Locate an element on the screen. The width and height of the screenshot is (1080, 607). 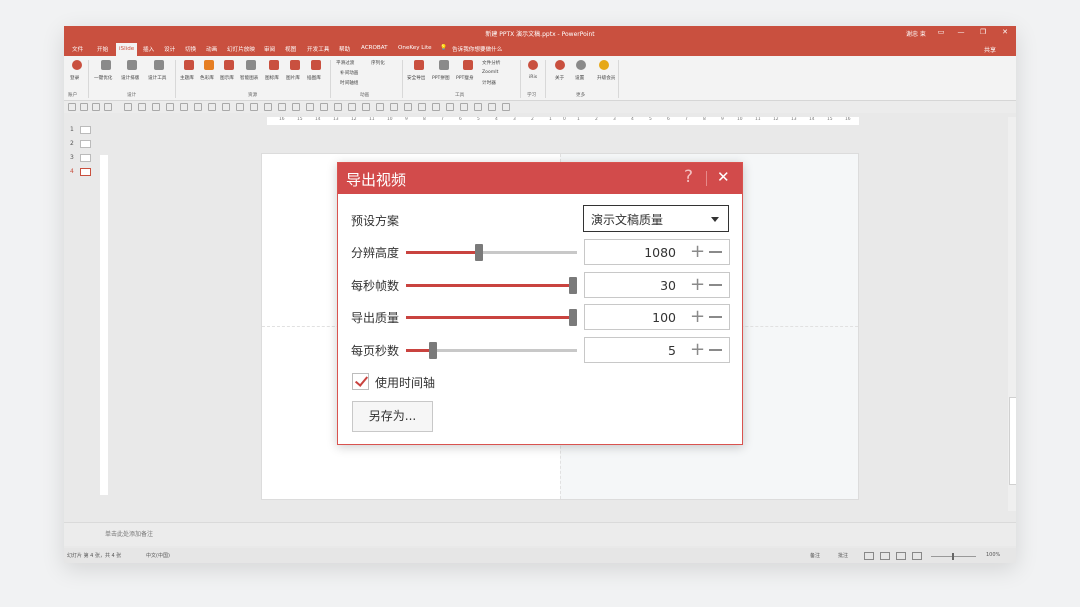
zoom-slider-thumb is located at coordinates (953, 556).